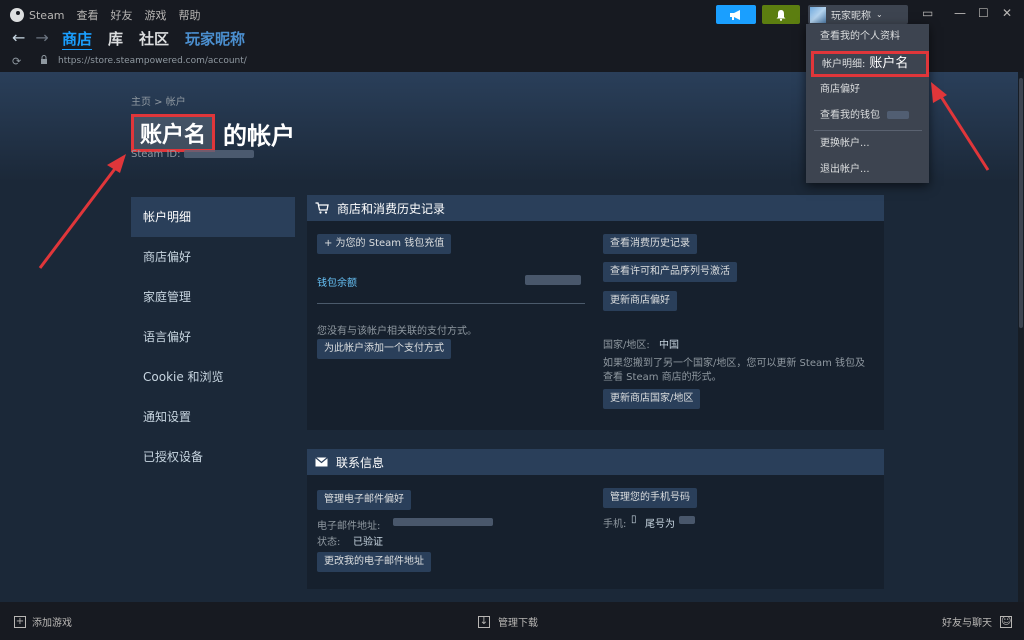  I want to click on wallet-balance-redacted, so click(553, 280).